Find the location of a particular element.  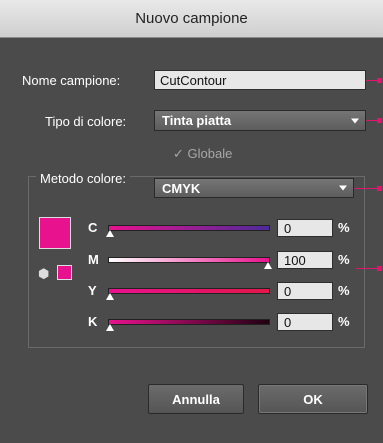

channel-slider-y is located at coordinates (189, 291).